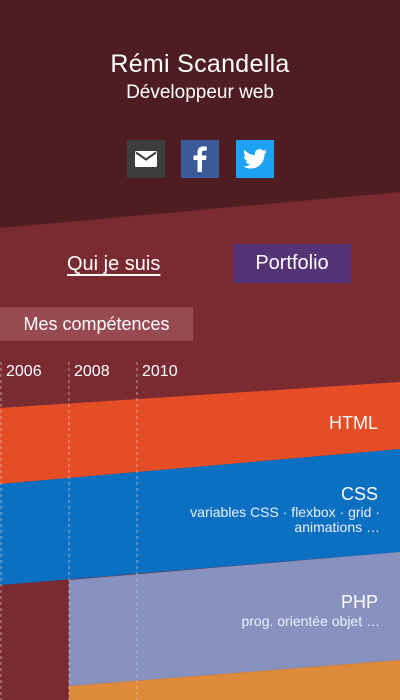 This screenshot has width=400, height=700. What do you see at coordinates (113, 264) in the screenshot?
I see `nav-about-link: Qui je suis` at bounding box center [113, 264].